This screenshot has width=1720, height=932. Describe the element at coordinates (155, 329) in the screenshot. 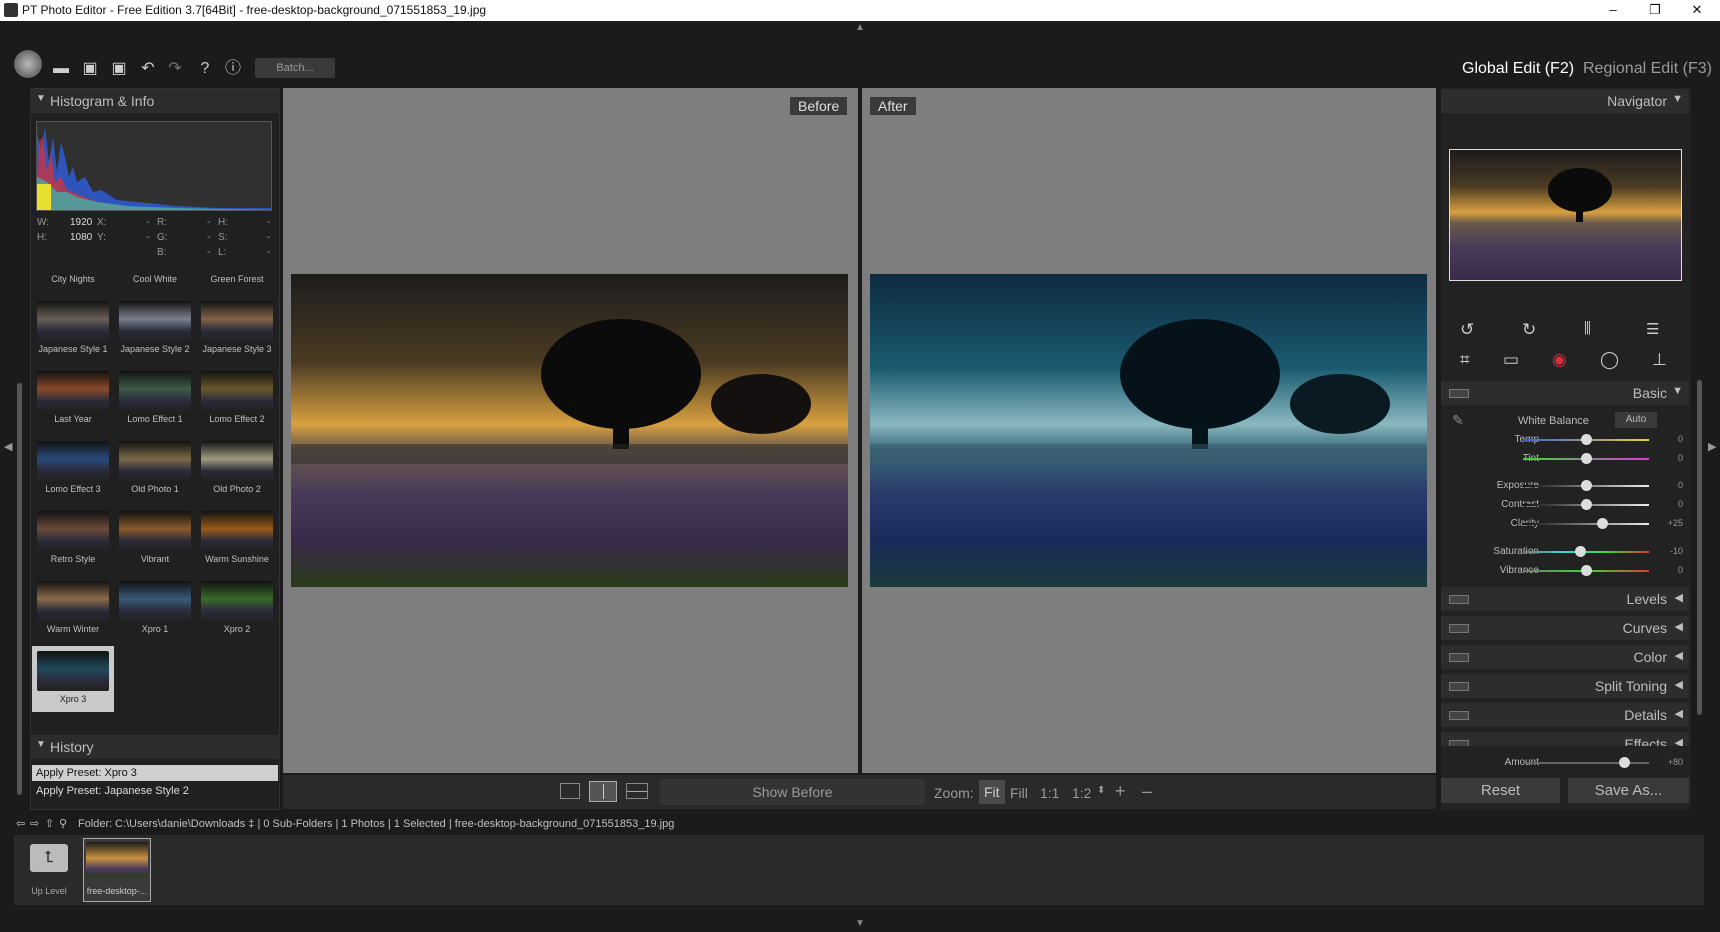

I see `preset-item: Japanese Style 2` at that location.